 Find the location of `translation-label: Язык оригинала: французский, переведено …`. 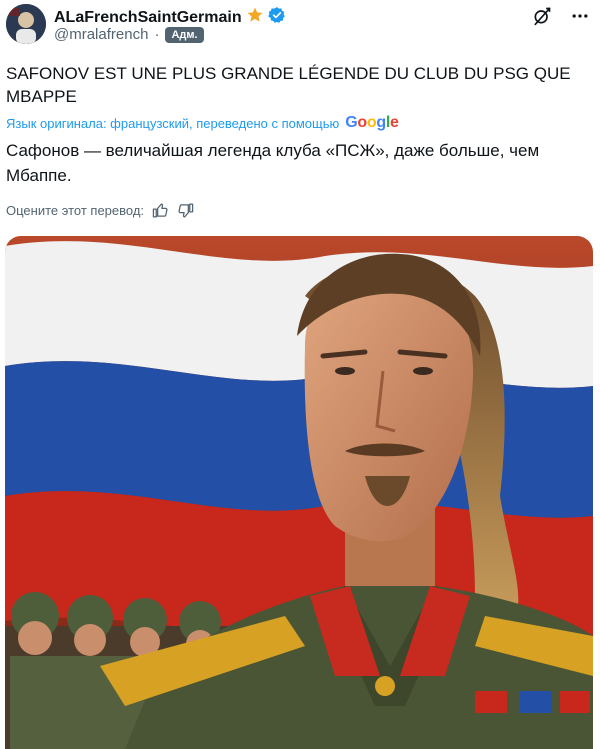

translation-label: Язык оригинала: французский, переведено … is located at coordinates (172, 123).